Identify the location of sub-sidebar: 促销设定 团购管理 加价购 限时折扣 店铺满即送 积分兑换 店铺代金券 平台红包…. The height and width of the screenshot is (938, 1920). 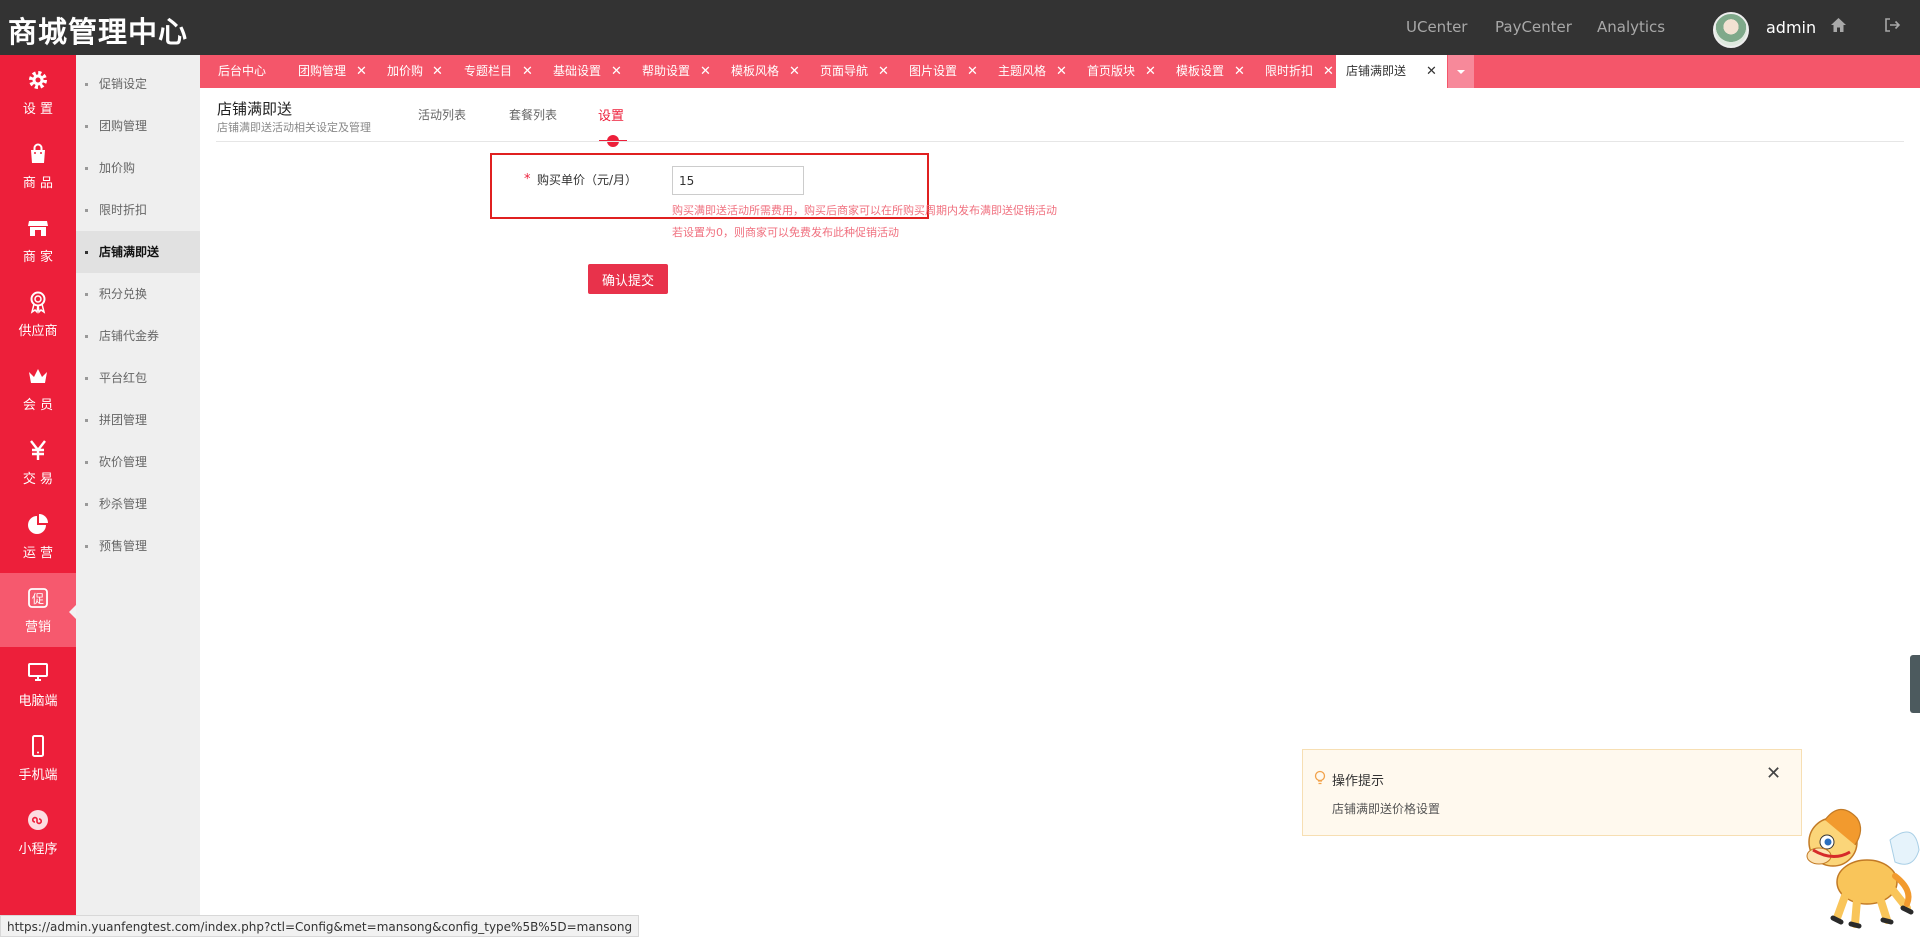
(138, 496).